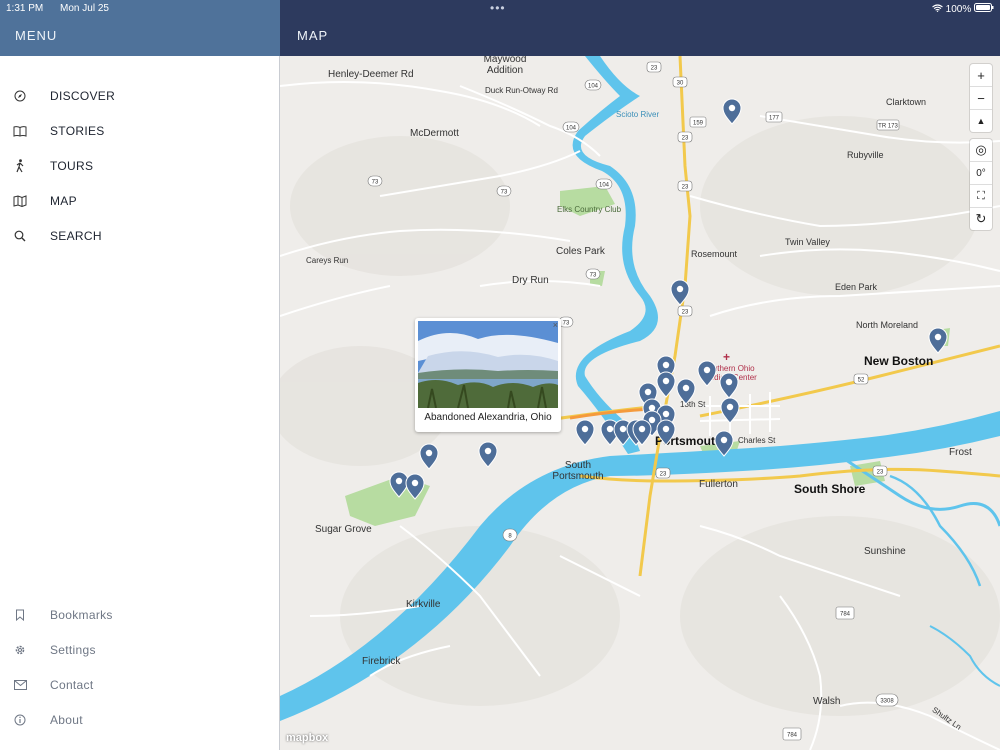 The height and width of the screenshot is (750, 1000). Describe the element at coordinates (84, 8) in the screenshot. I see `status-date: Mon Jul 25` at that location.